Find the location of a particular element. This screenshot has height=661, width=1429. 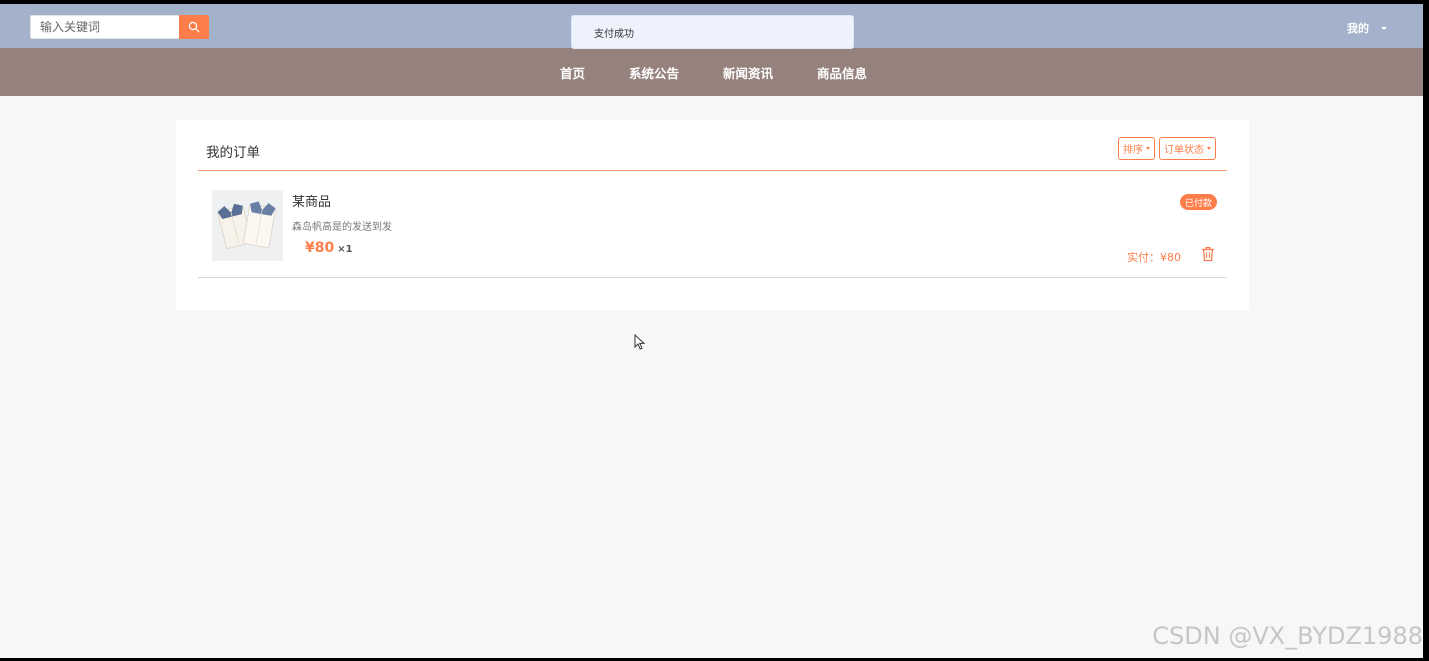

sort-dropdown: 排序 is located at coordinates (1136, 148).